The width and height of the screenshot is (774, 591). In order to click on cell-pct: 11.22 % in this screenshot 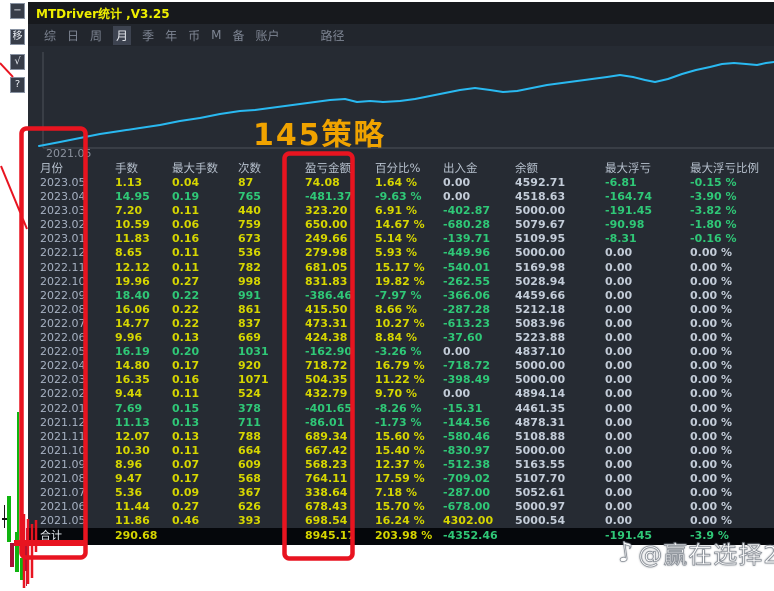, I will do `click(400, 380)`.